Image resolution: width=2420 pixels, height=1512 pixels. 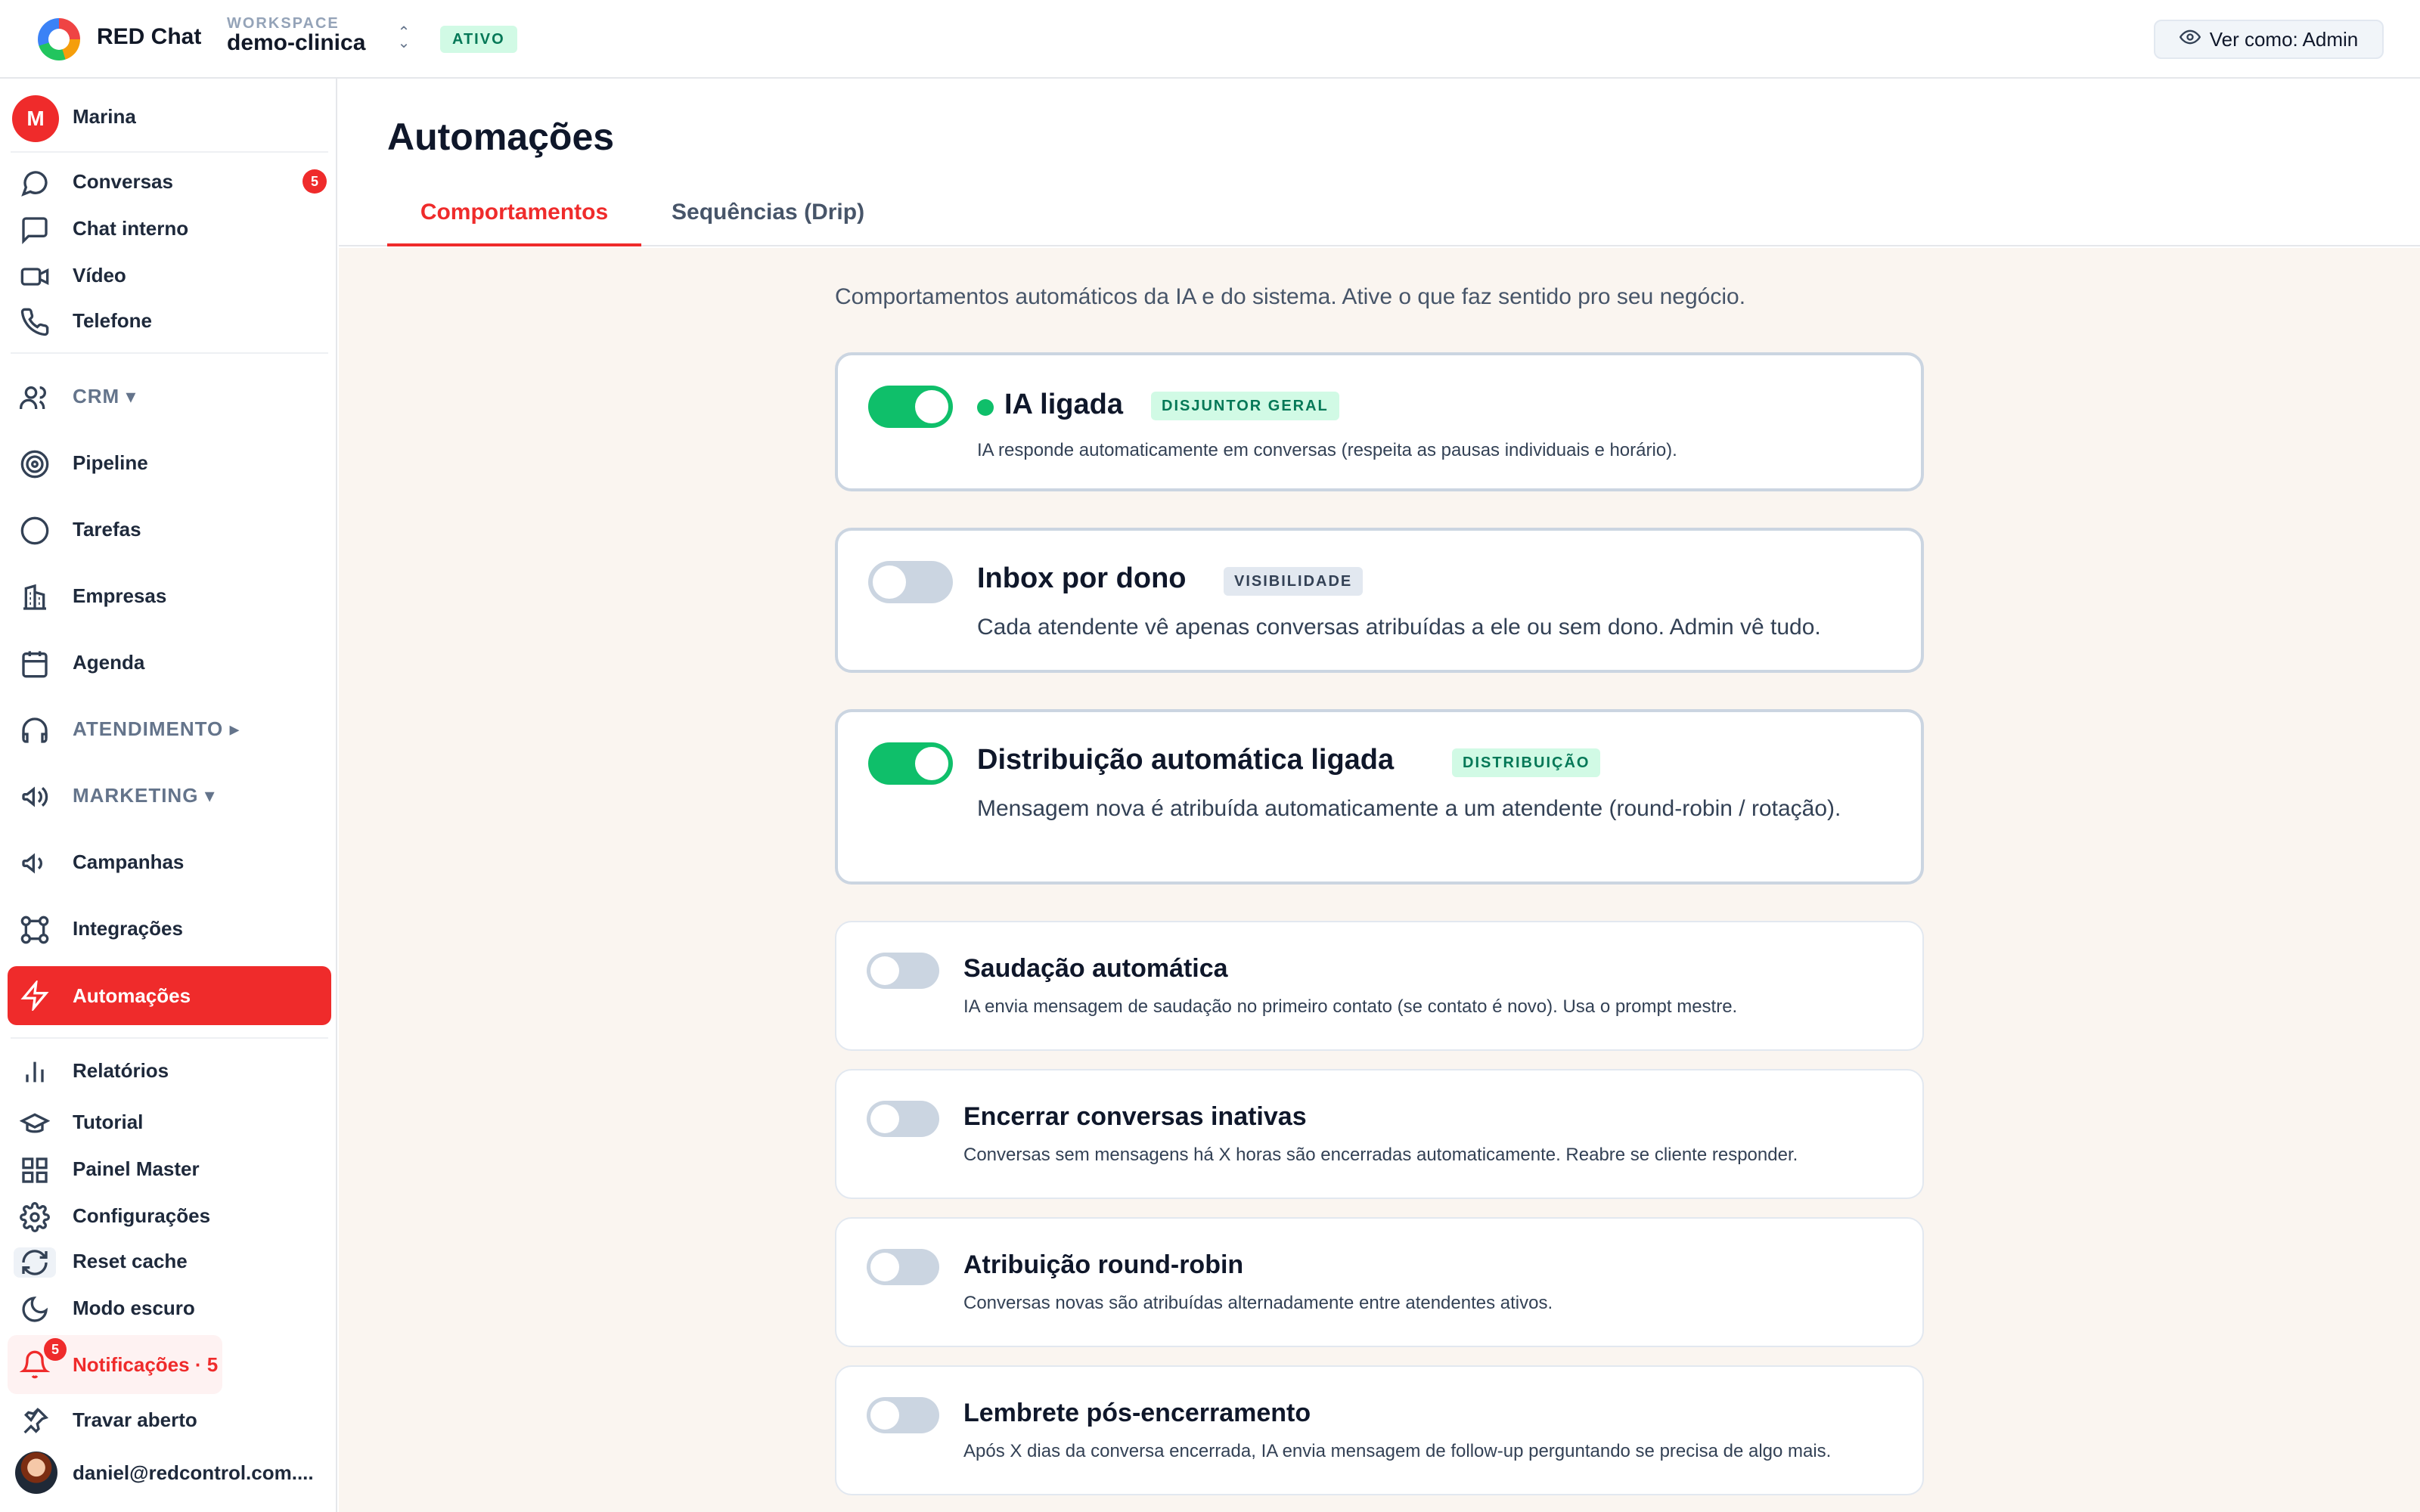 I want to click on sidebar-item-chat-interno: Chat interno, so click(x=169, y=229).